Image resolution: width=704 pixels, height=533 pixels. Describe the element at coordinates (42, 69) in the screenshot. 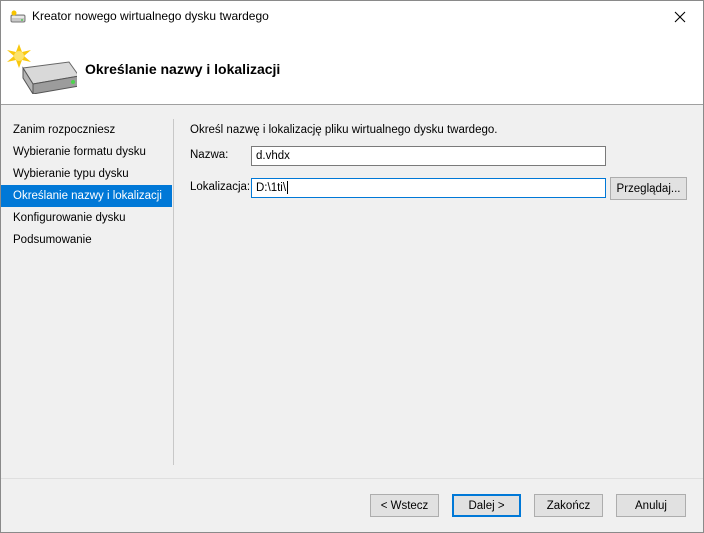

I see `virtual-disk-icon` at that location.